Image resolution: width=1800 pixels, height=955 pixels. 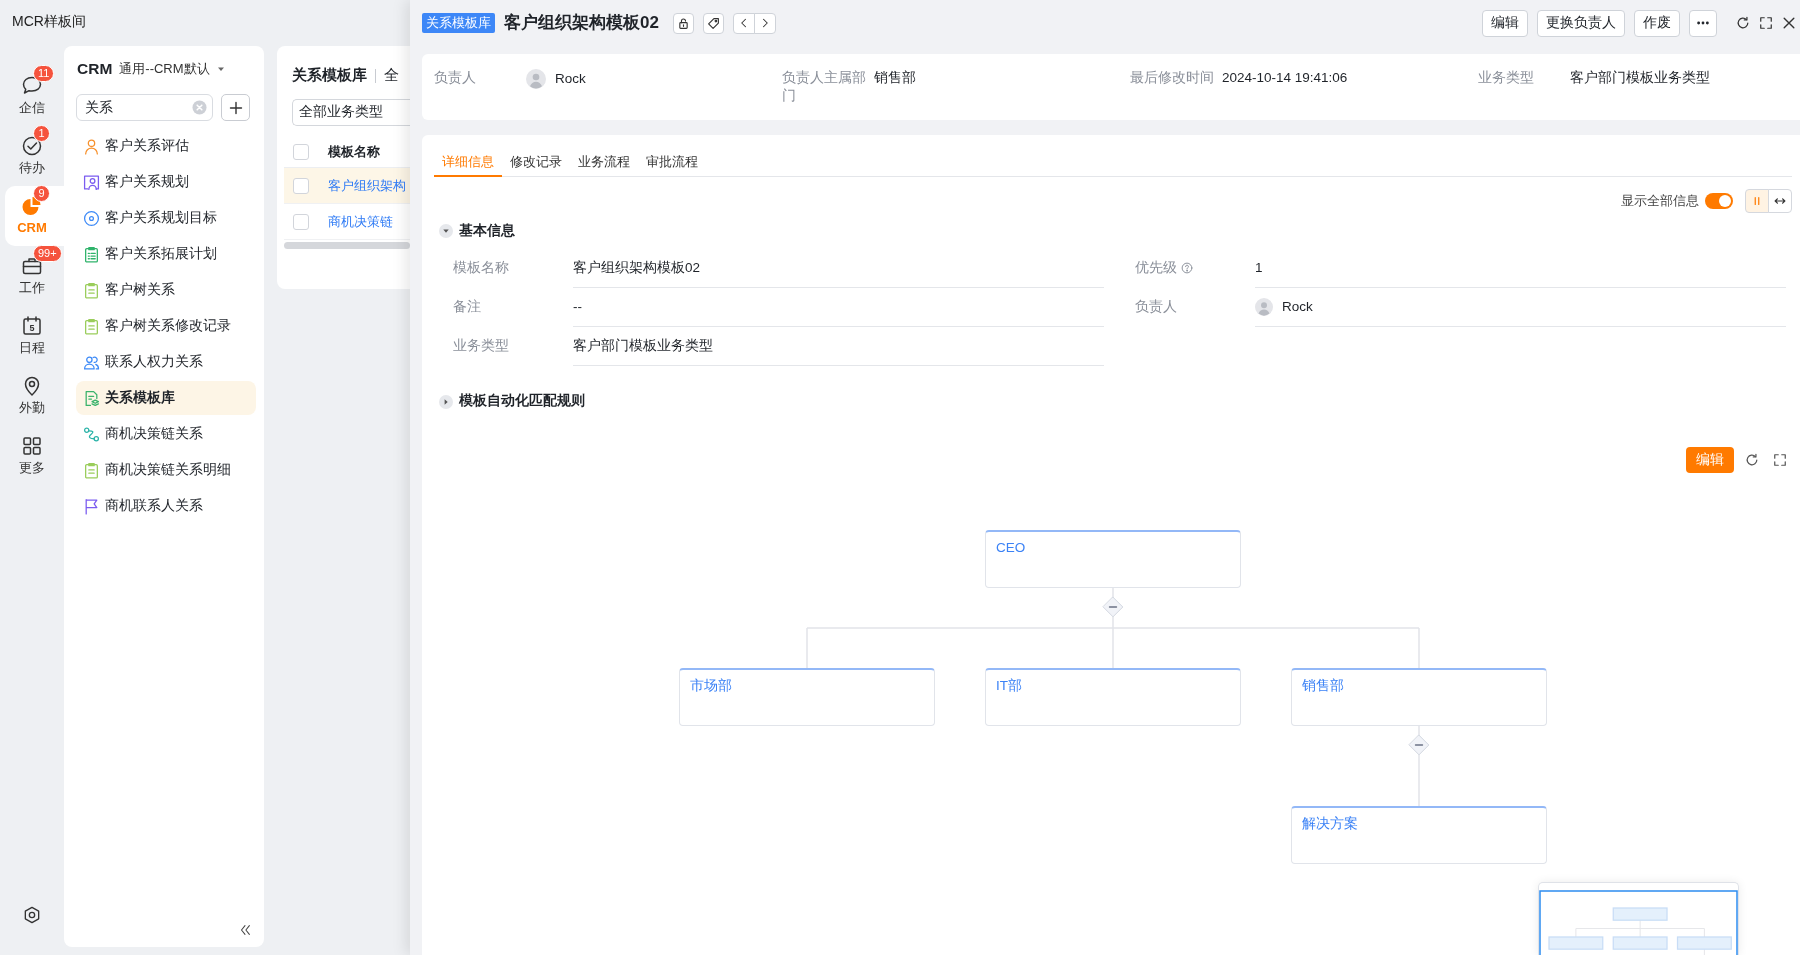 I want to click on count-badge: 1, so click(x=41, y=134).